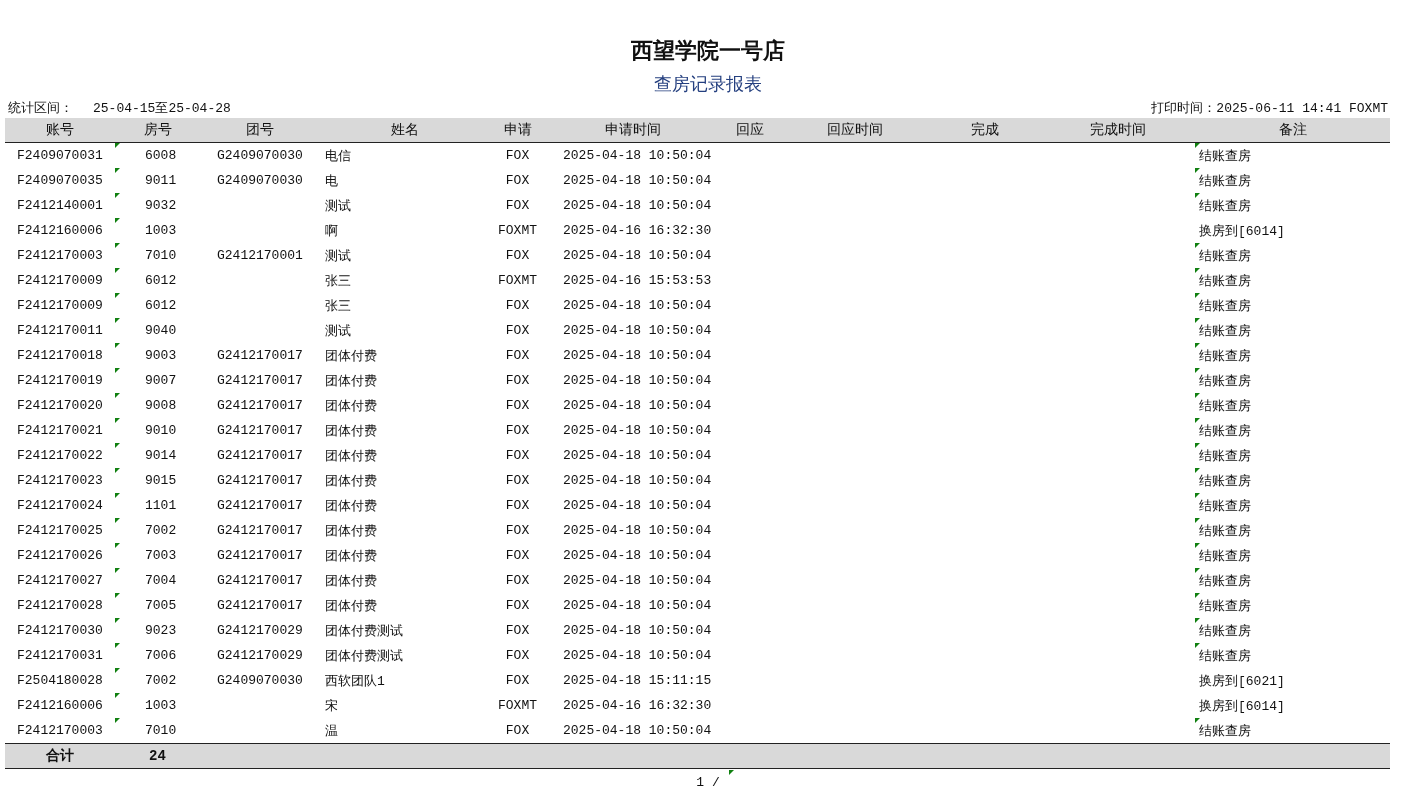 This screenshot has height=794, width=1416. Describe the element at coordinates (60, 331) in the screenshot. I see `table-cell-text: F2412170011` at that location.